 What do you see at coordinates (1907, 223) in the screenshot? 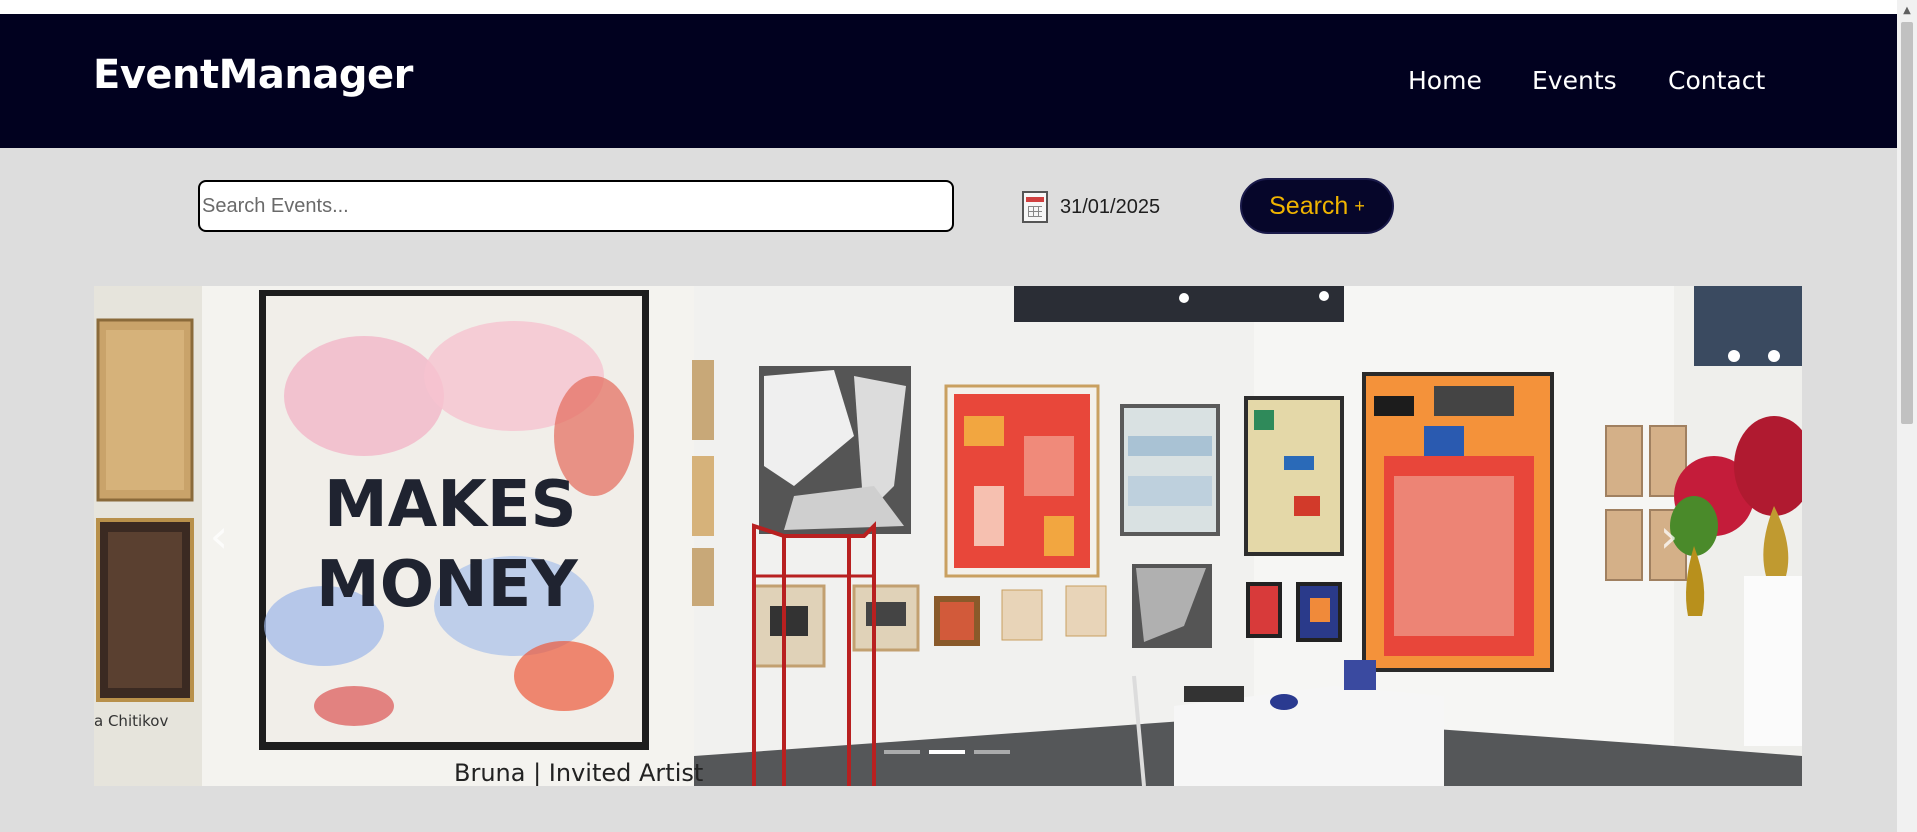
I see `scroll-thumb` at bounding box center [1907, 223].